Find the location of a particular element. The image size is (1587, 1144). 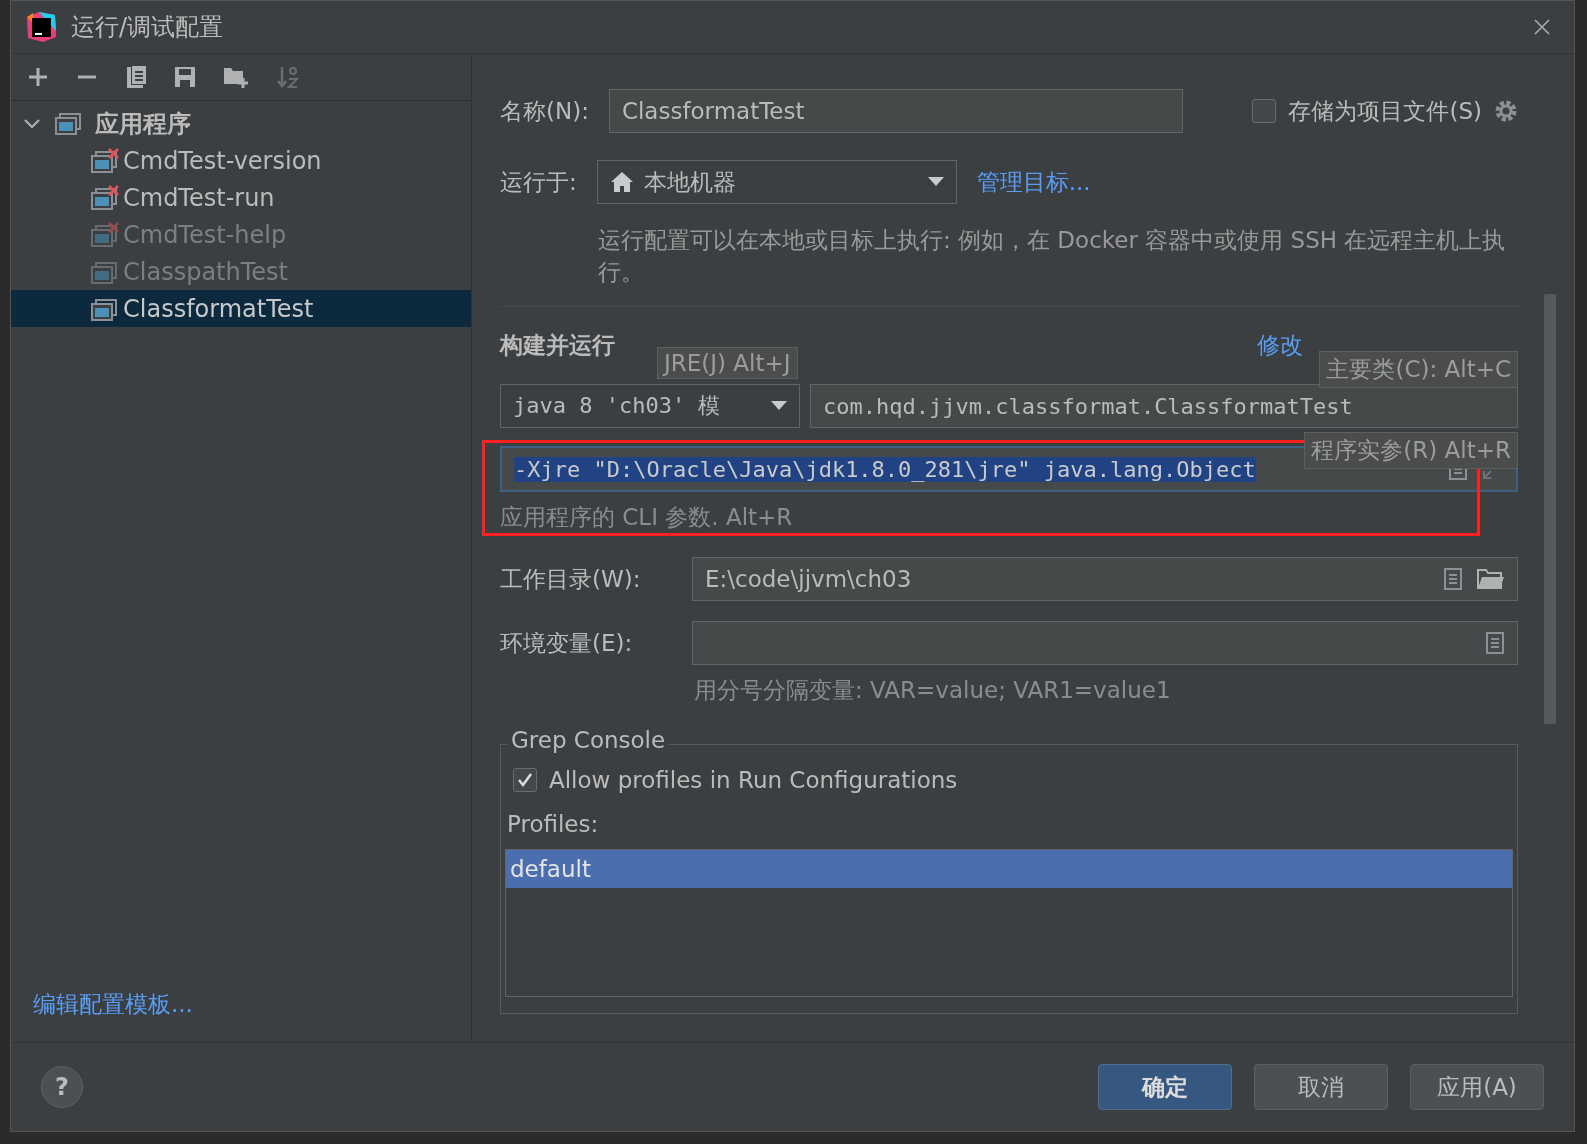

name-label: 名称(N): is located at coordinates (544, 111).